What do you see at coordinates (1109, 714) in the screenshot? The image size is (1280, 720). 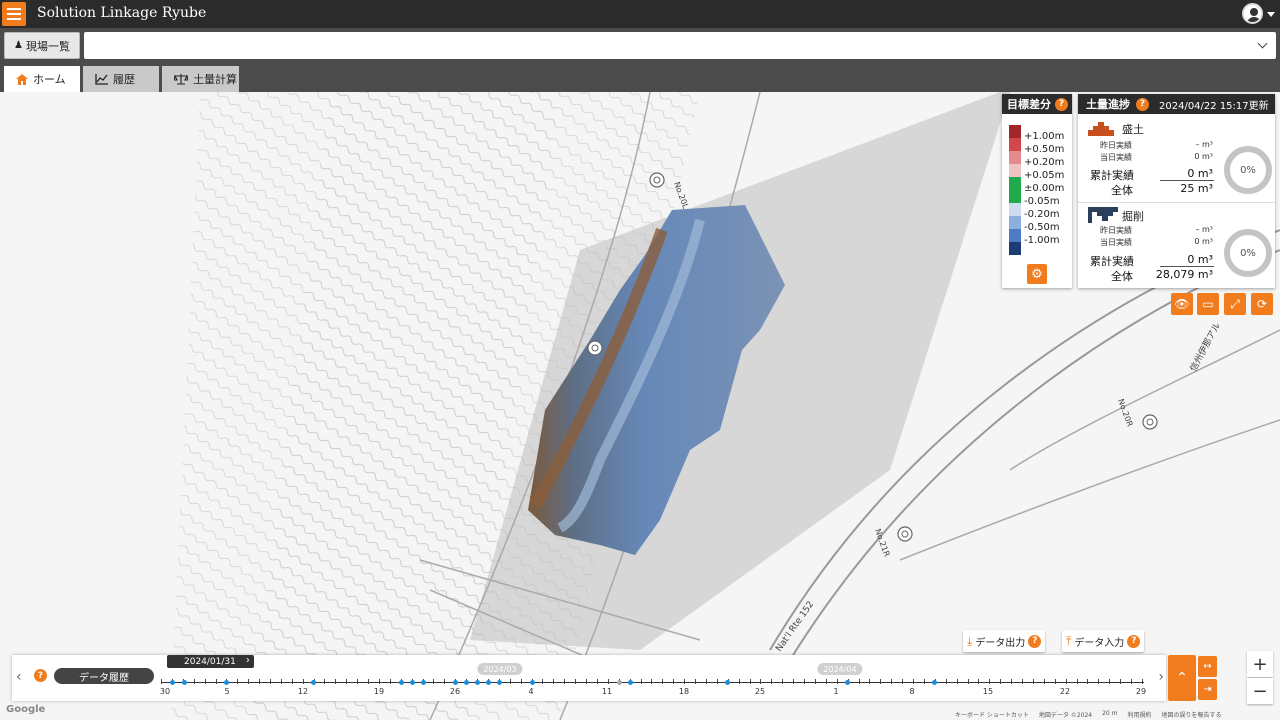 I see `scale-label: 20 m` at bounding box center [1109, 714].